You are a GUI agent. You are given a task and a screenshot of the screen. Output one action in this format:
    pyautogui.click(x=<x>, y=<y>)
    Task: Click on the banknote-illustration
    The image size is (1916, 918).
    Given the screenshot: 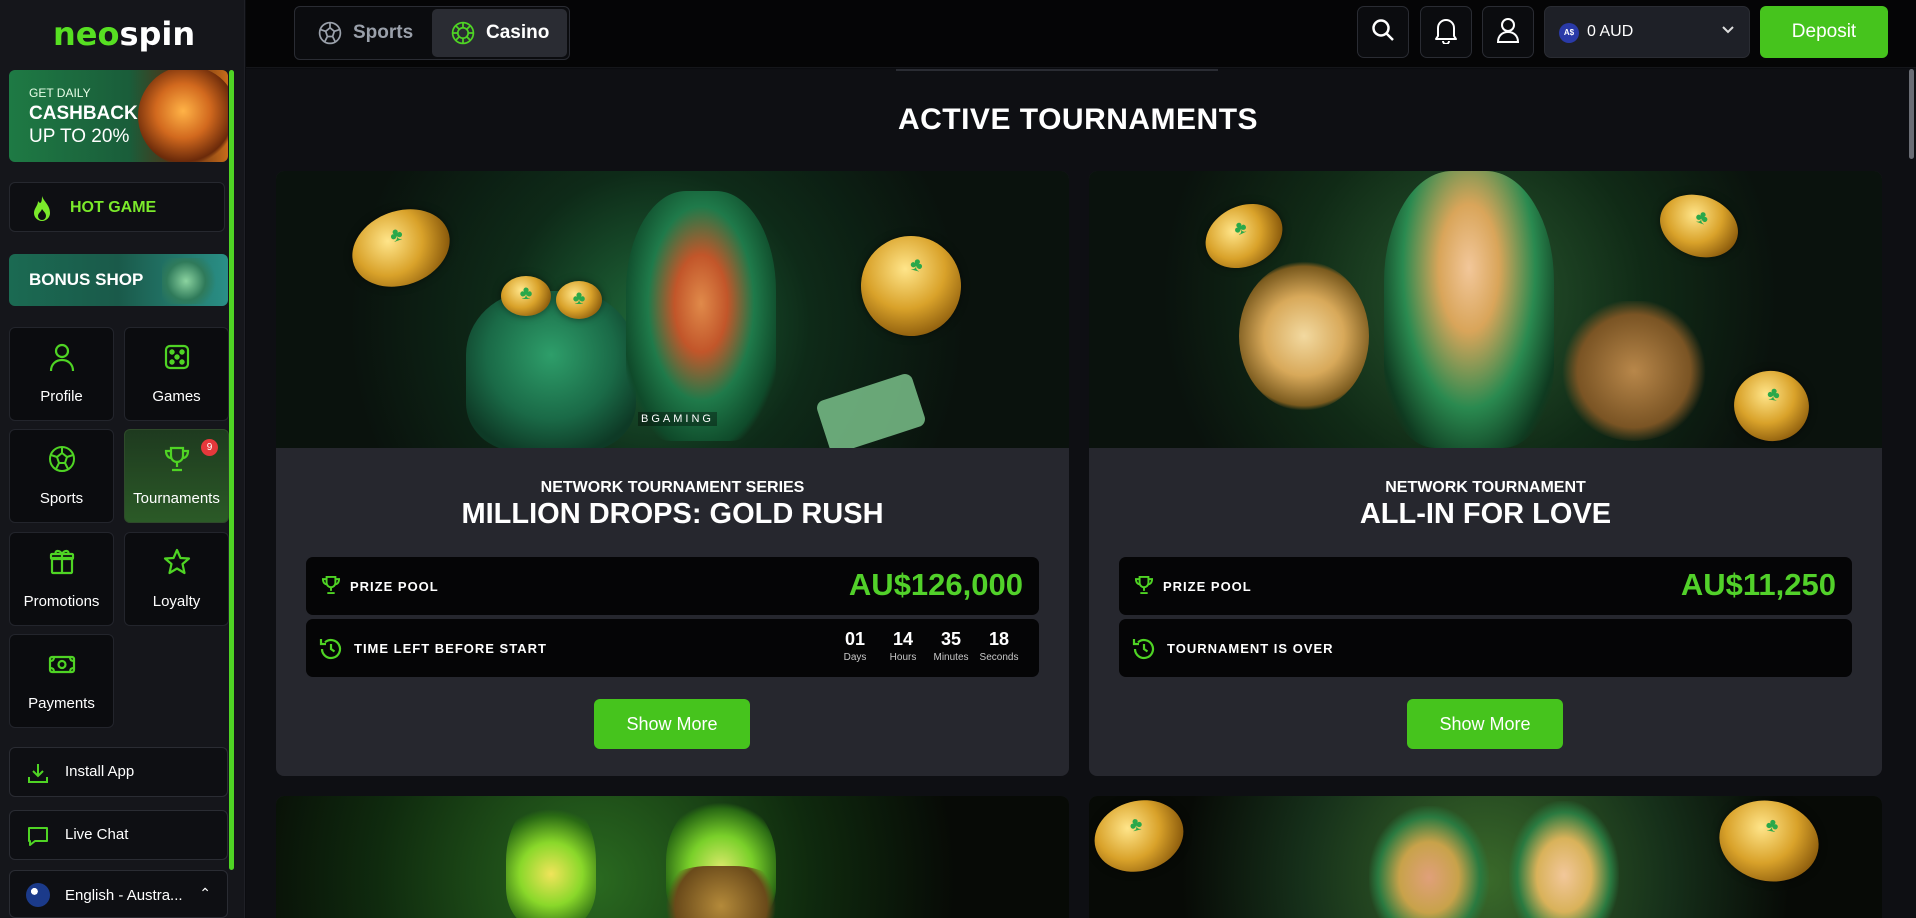 What is the action you would take?
    pyautogui.click(x=871, y=409)
    